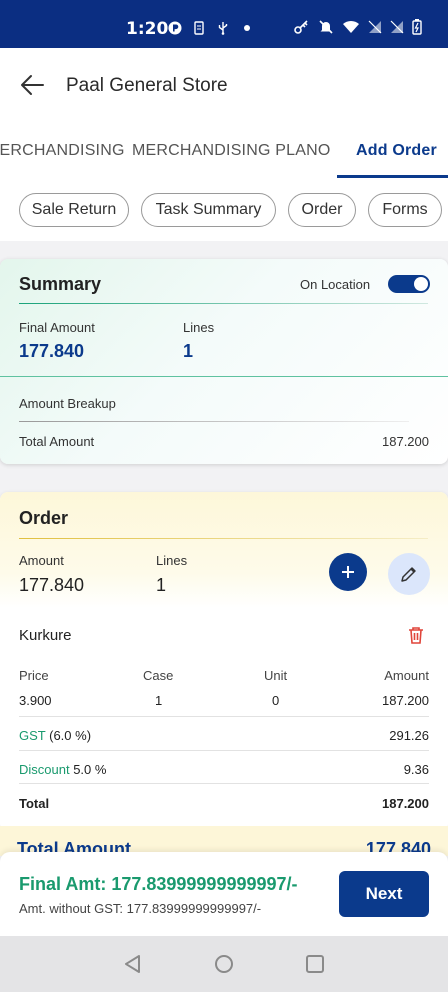  I want to click on chip-sale-return: Sale Return, so click(74, 210).